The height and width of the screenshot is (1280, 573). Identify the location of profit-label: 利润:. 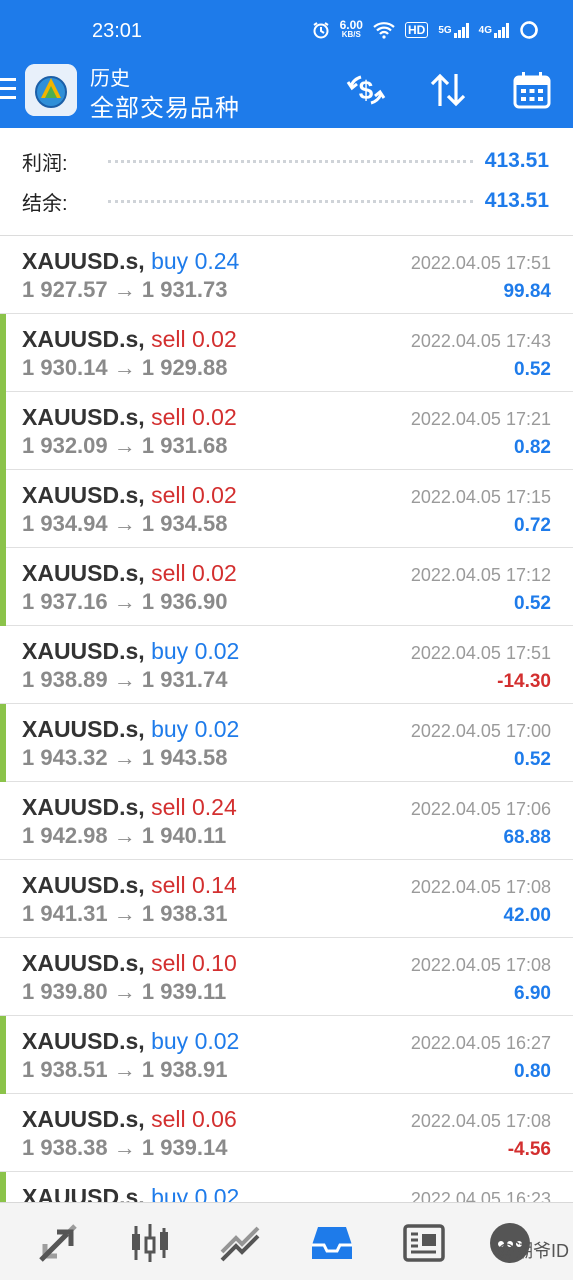
(45, 163).